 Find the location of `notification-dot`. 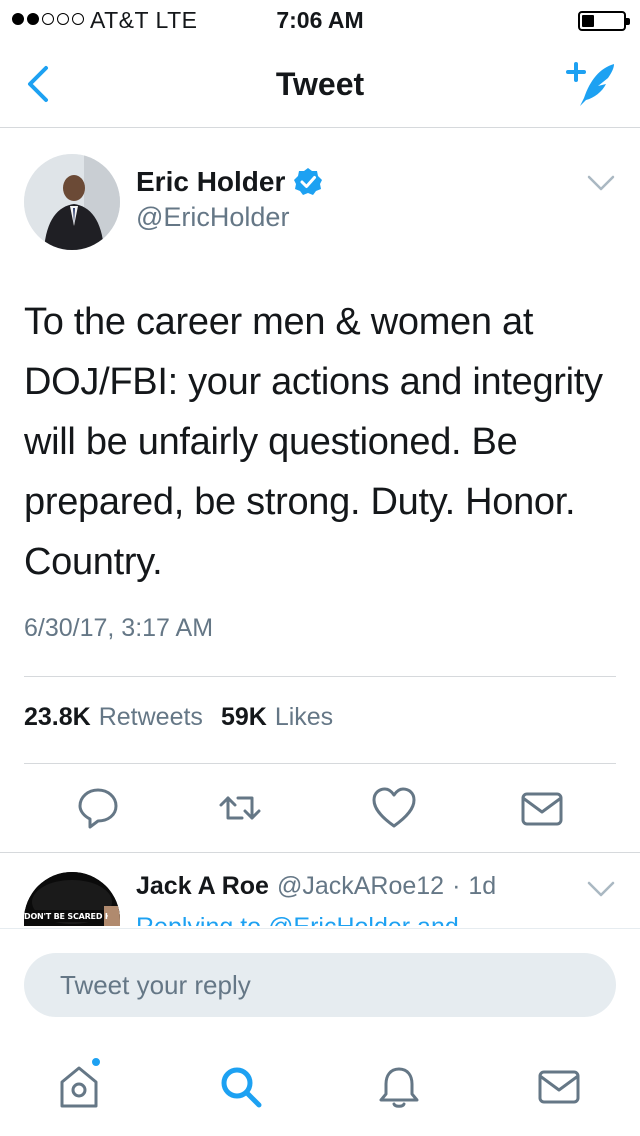

notification-dot is located at coordinates (96, 1062).